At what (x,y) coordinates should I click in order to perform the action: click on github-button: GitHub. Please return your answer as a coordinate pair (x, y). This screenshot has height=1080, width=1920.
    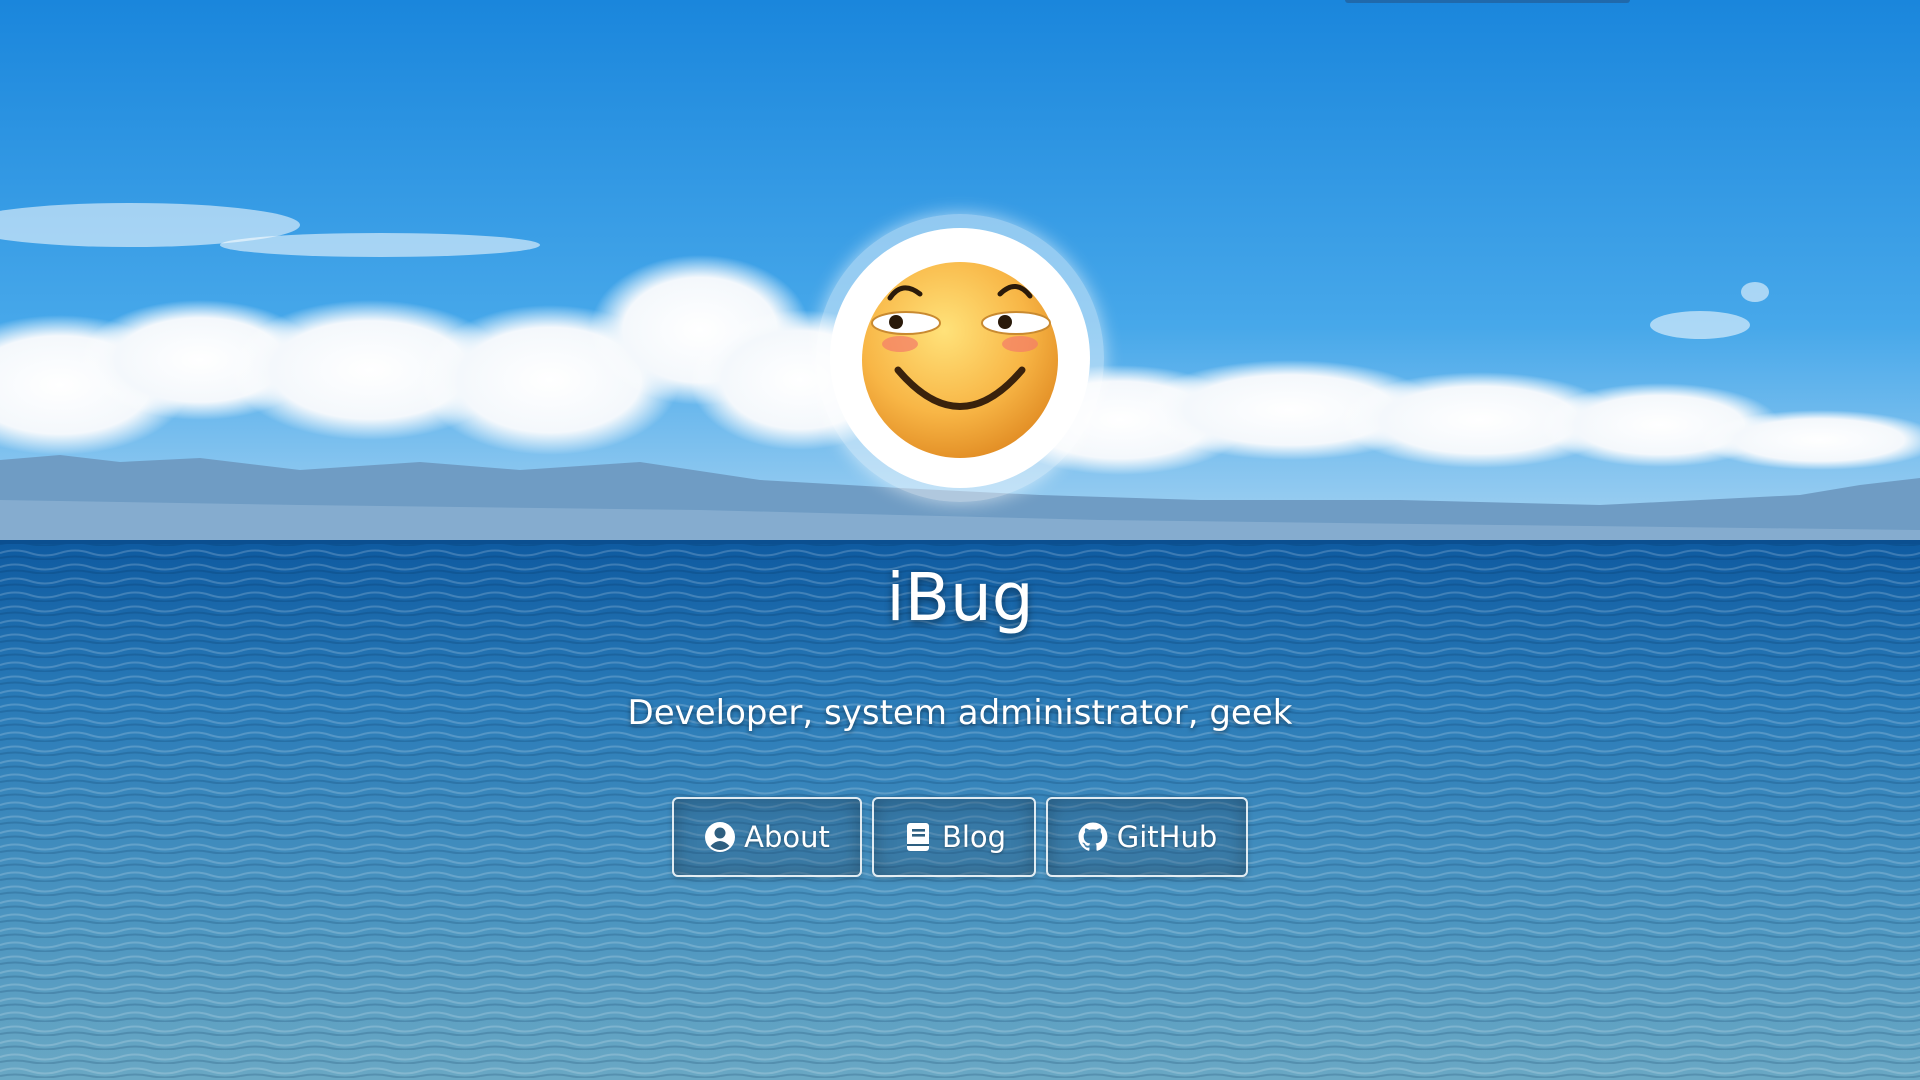
    Looking at the image, I should click on (1147, 837).